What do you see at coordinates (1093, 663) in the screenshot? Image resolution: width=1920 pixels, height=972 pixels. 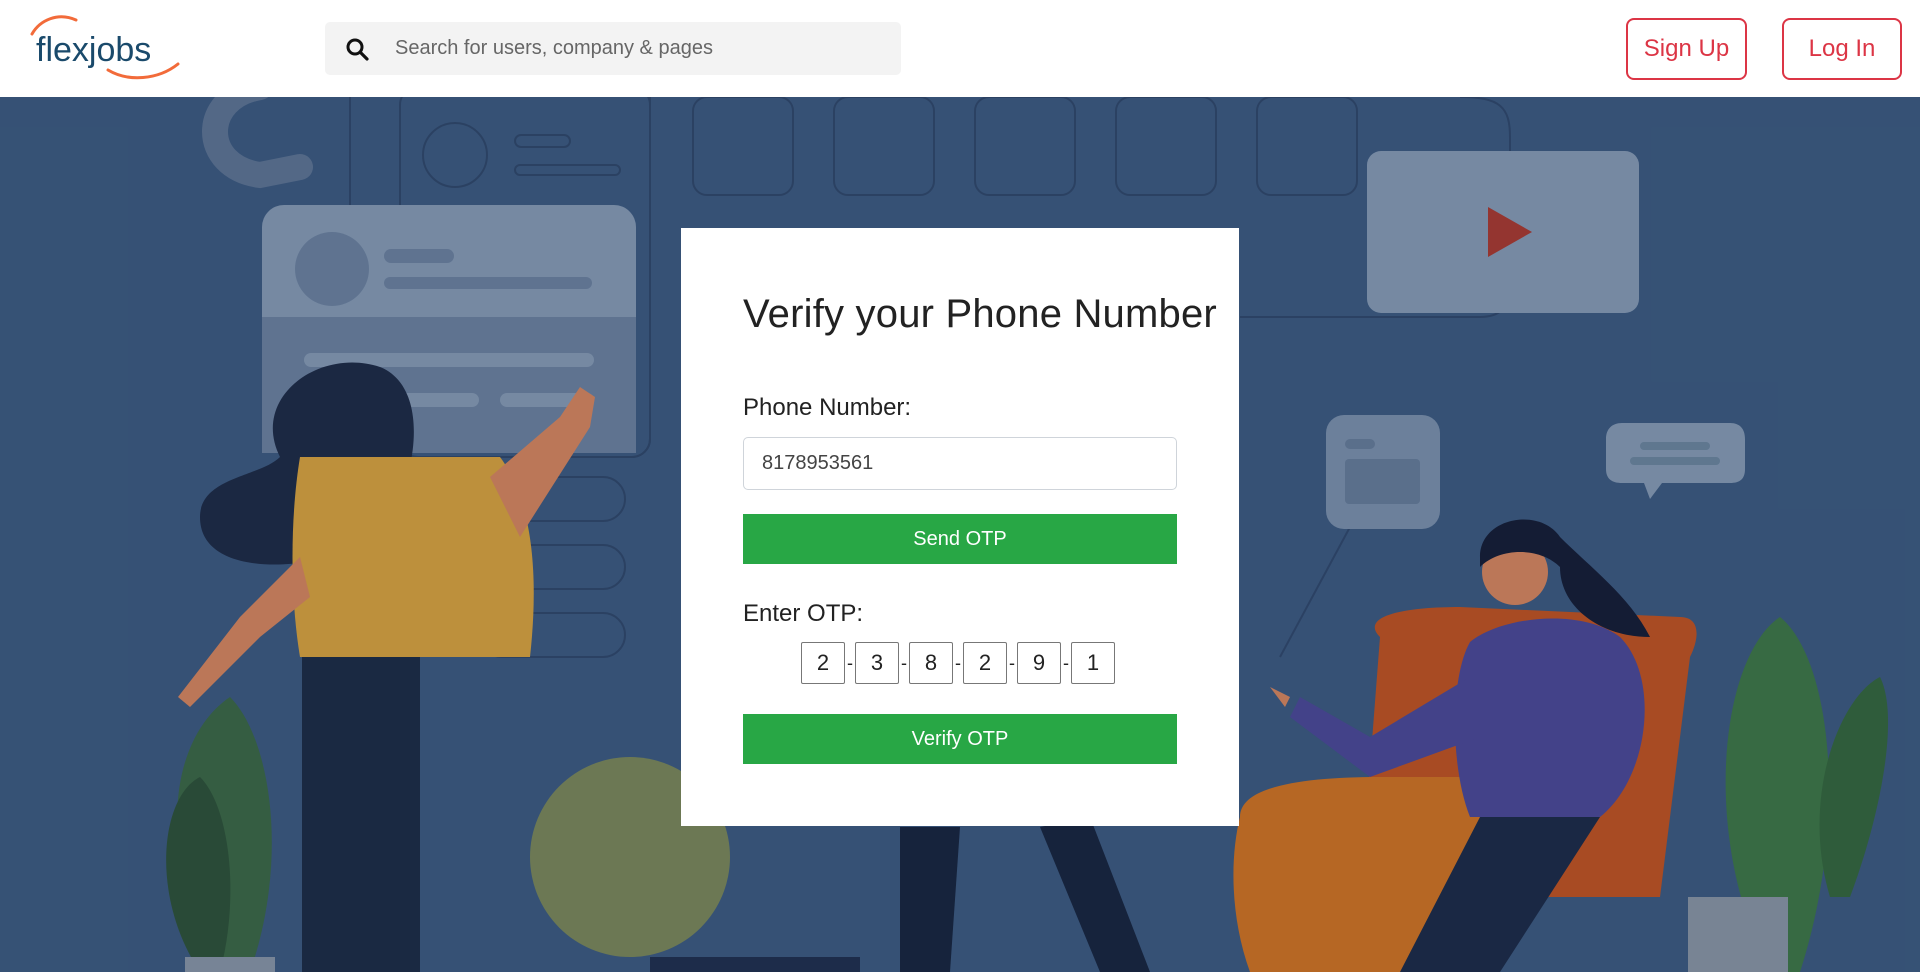 I see `otp-digit-6: 1` at bounding box center [1093, 663].